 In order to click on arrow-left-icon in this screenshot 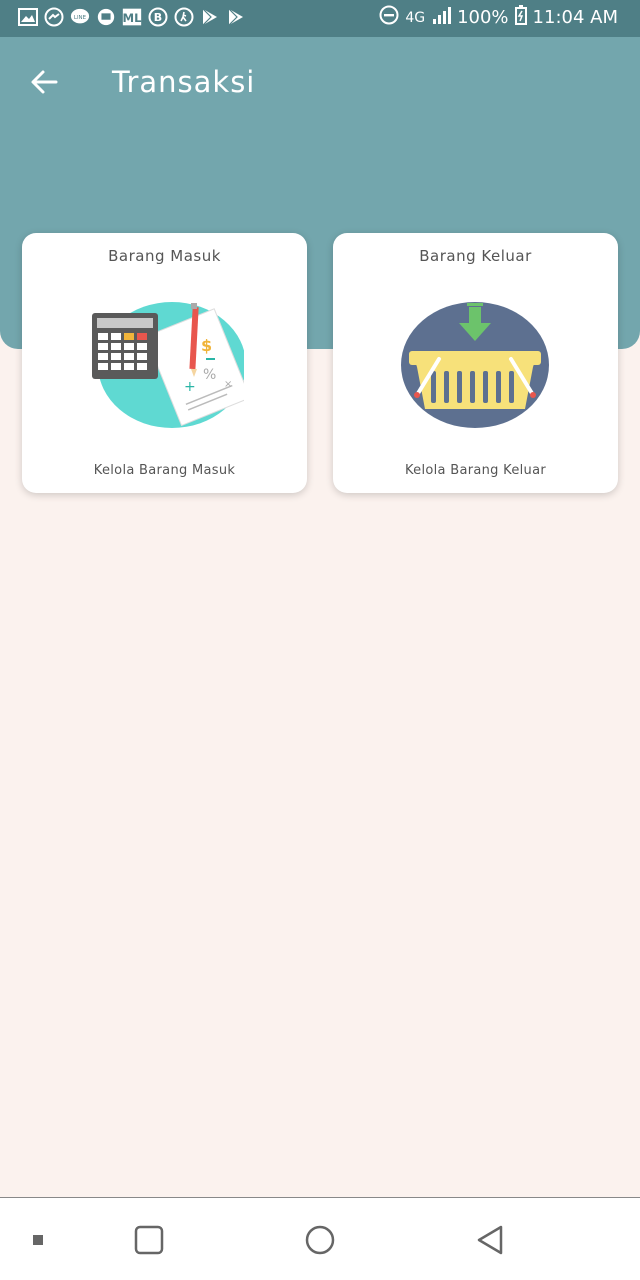, I will do `click(44, 82)`.